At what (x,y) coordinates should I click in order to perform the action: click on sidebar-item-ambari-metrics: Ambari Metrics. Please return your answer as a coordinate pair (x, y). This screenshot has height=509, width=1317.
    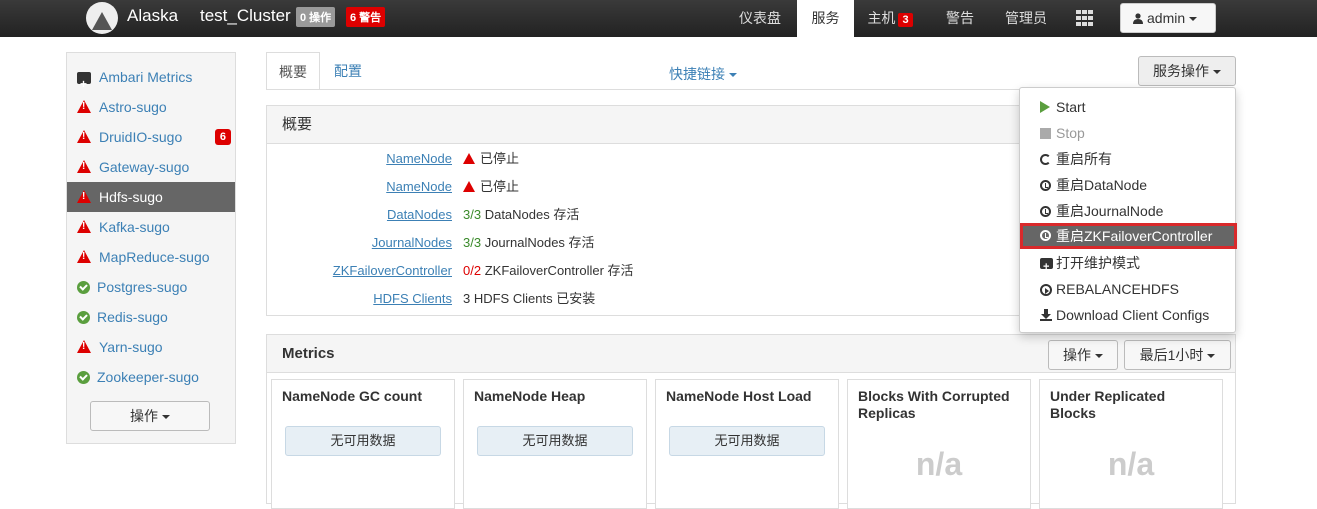
    Looking at the image, I should click on (151, 80).